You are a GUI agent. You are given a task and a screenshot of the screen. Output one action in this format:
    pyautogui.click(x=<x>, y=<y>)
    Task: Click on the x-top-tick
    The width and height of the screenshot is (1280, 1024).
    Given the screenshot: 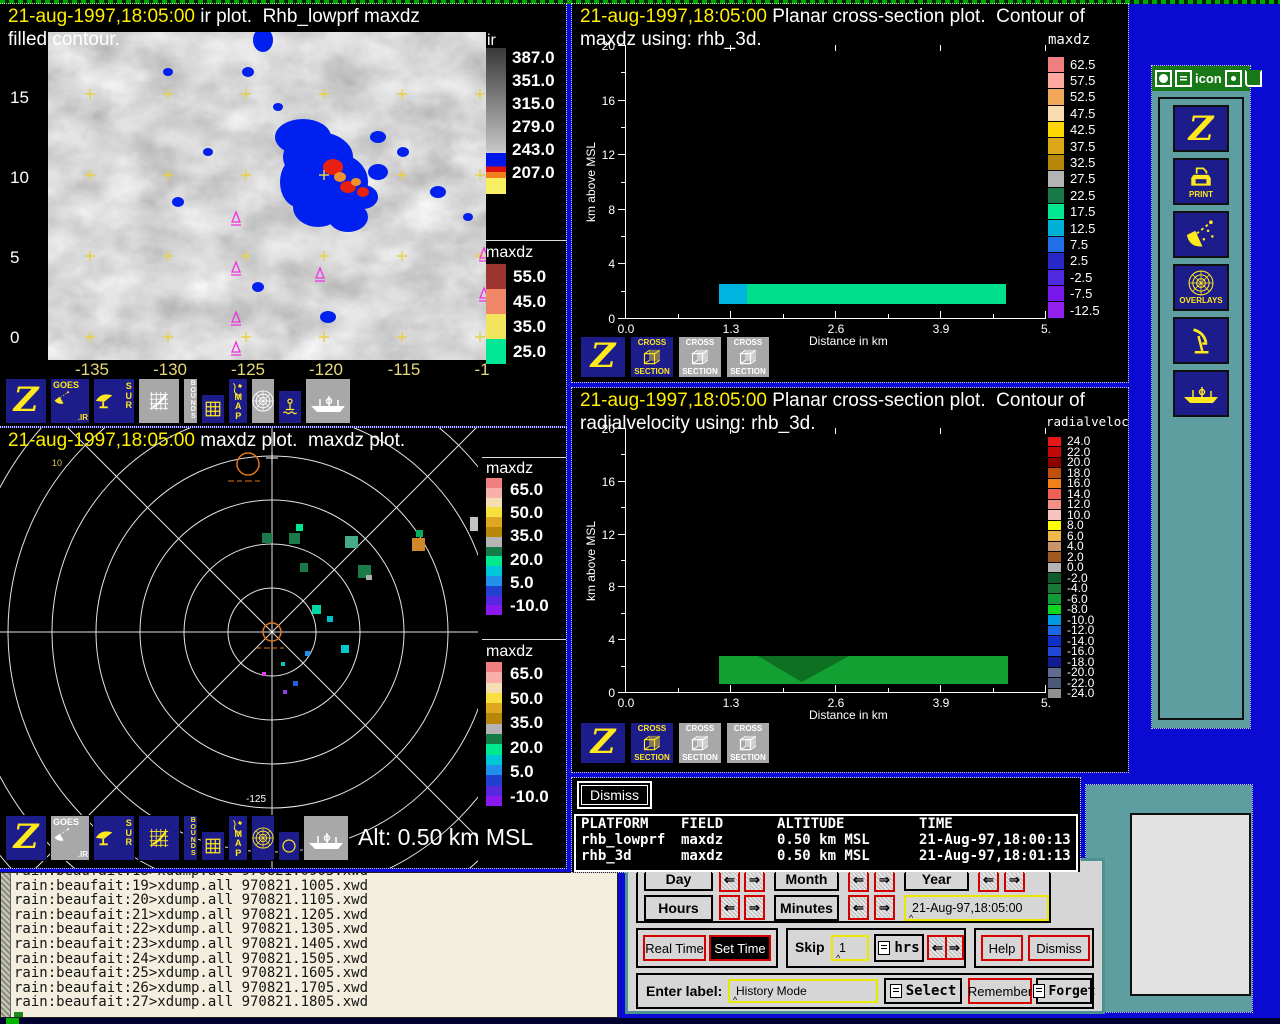 What is the action you would take?
    pyautogui.click(x=940, y=48)
    